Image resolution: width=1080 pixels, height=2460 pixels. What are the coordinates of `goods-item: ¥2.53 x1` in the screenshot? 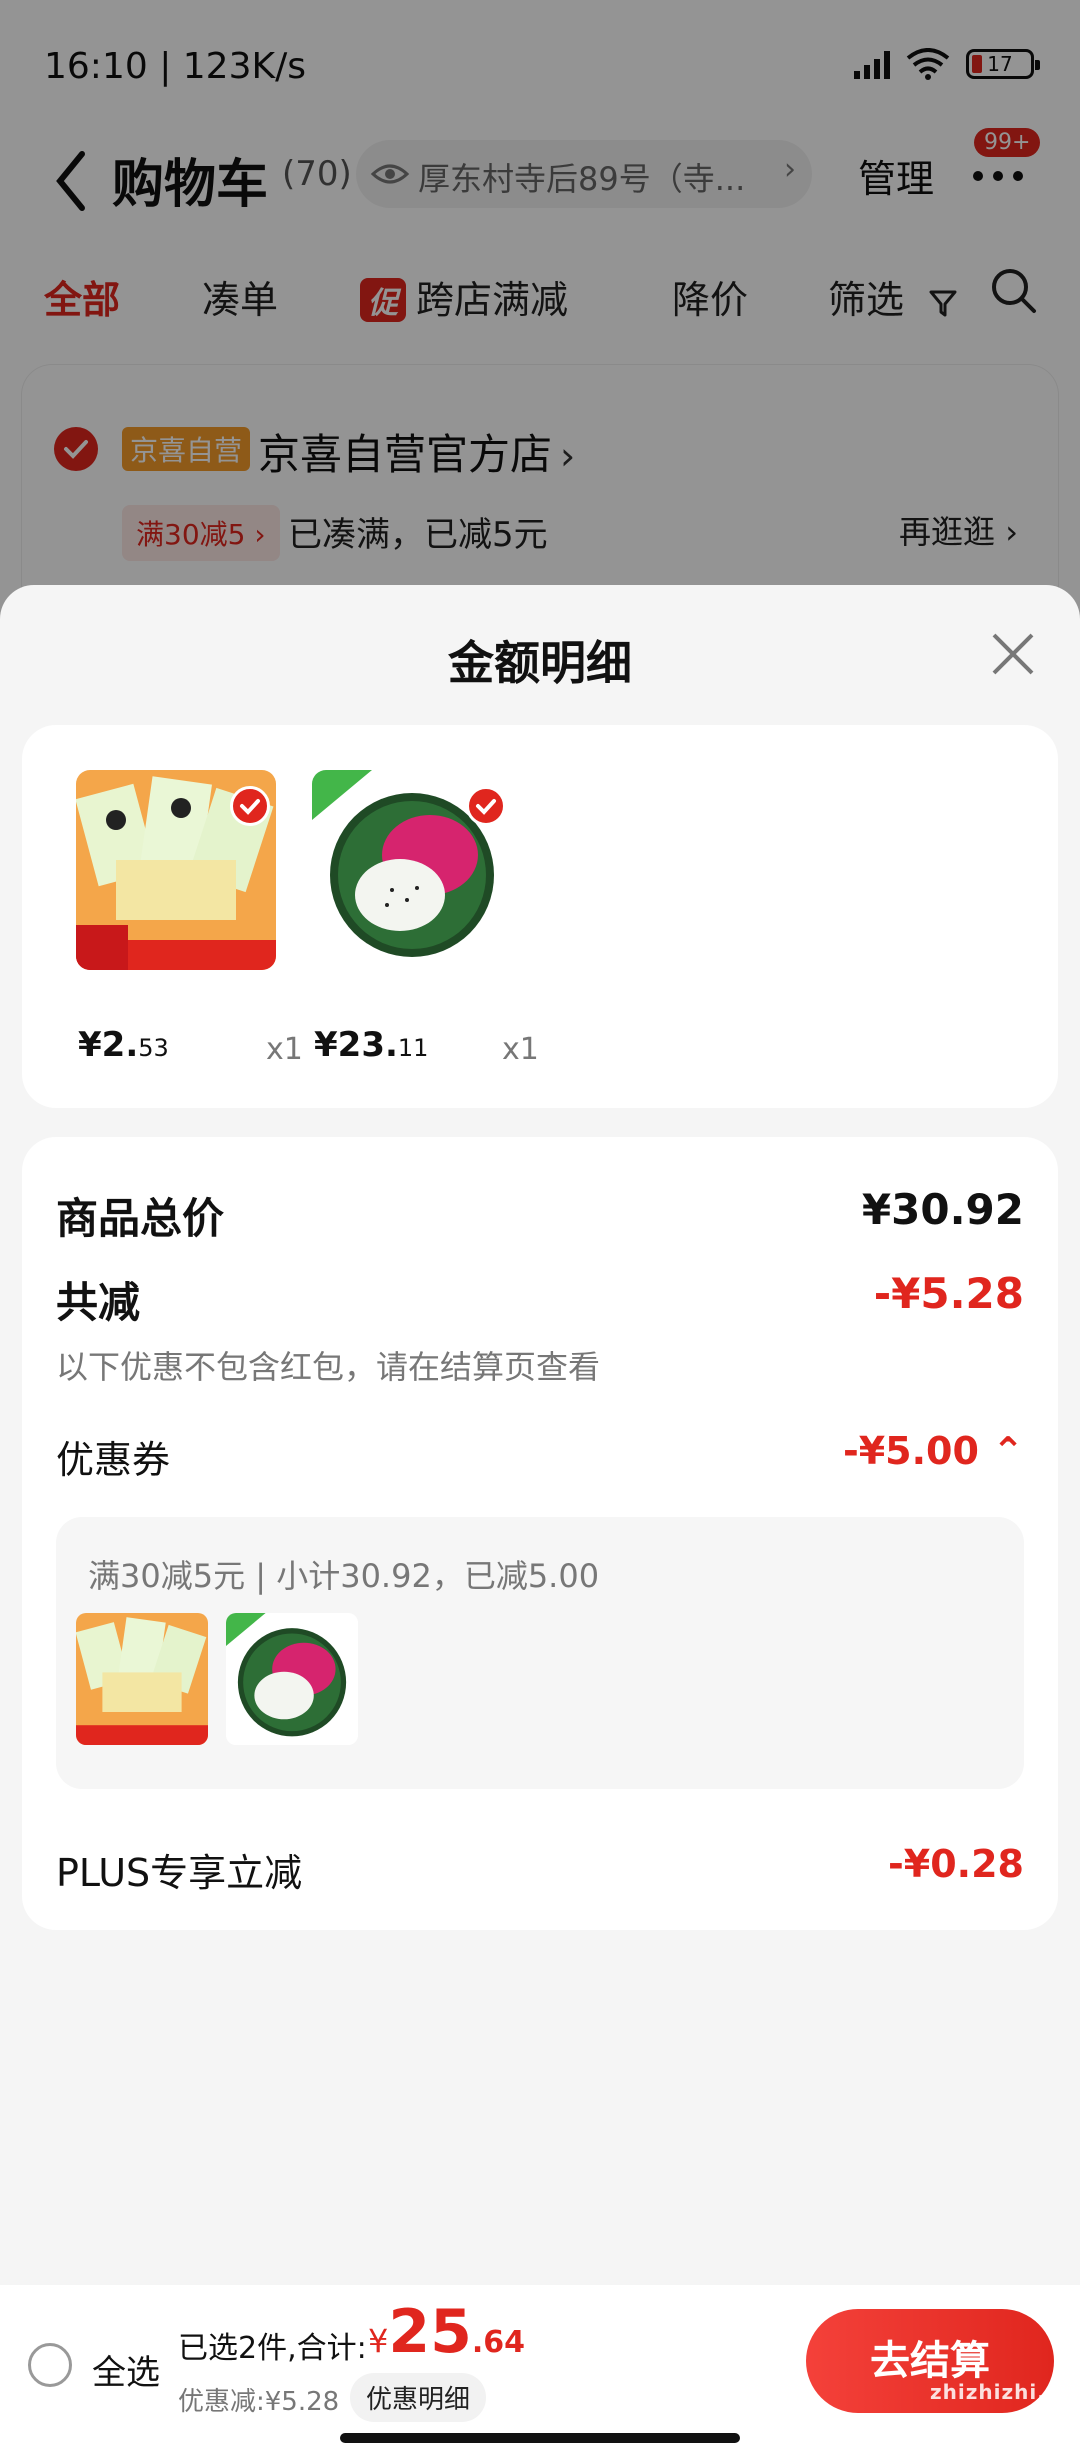 It's located at (189, 918).